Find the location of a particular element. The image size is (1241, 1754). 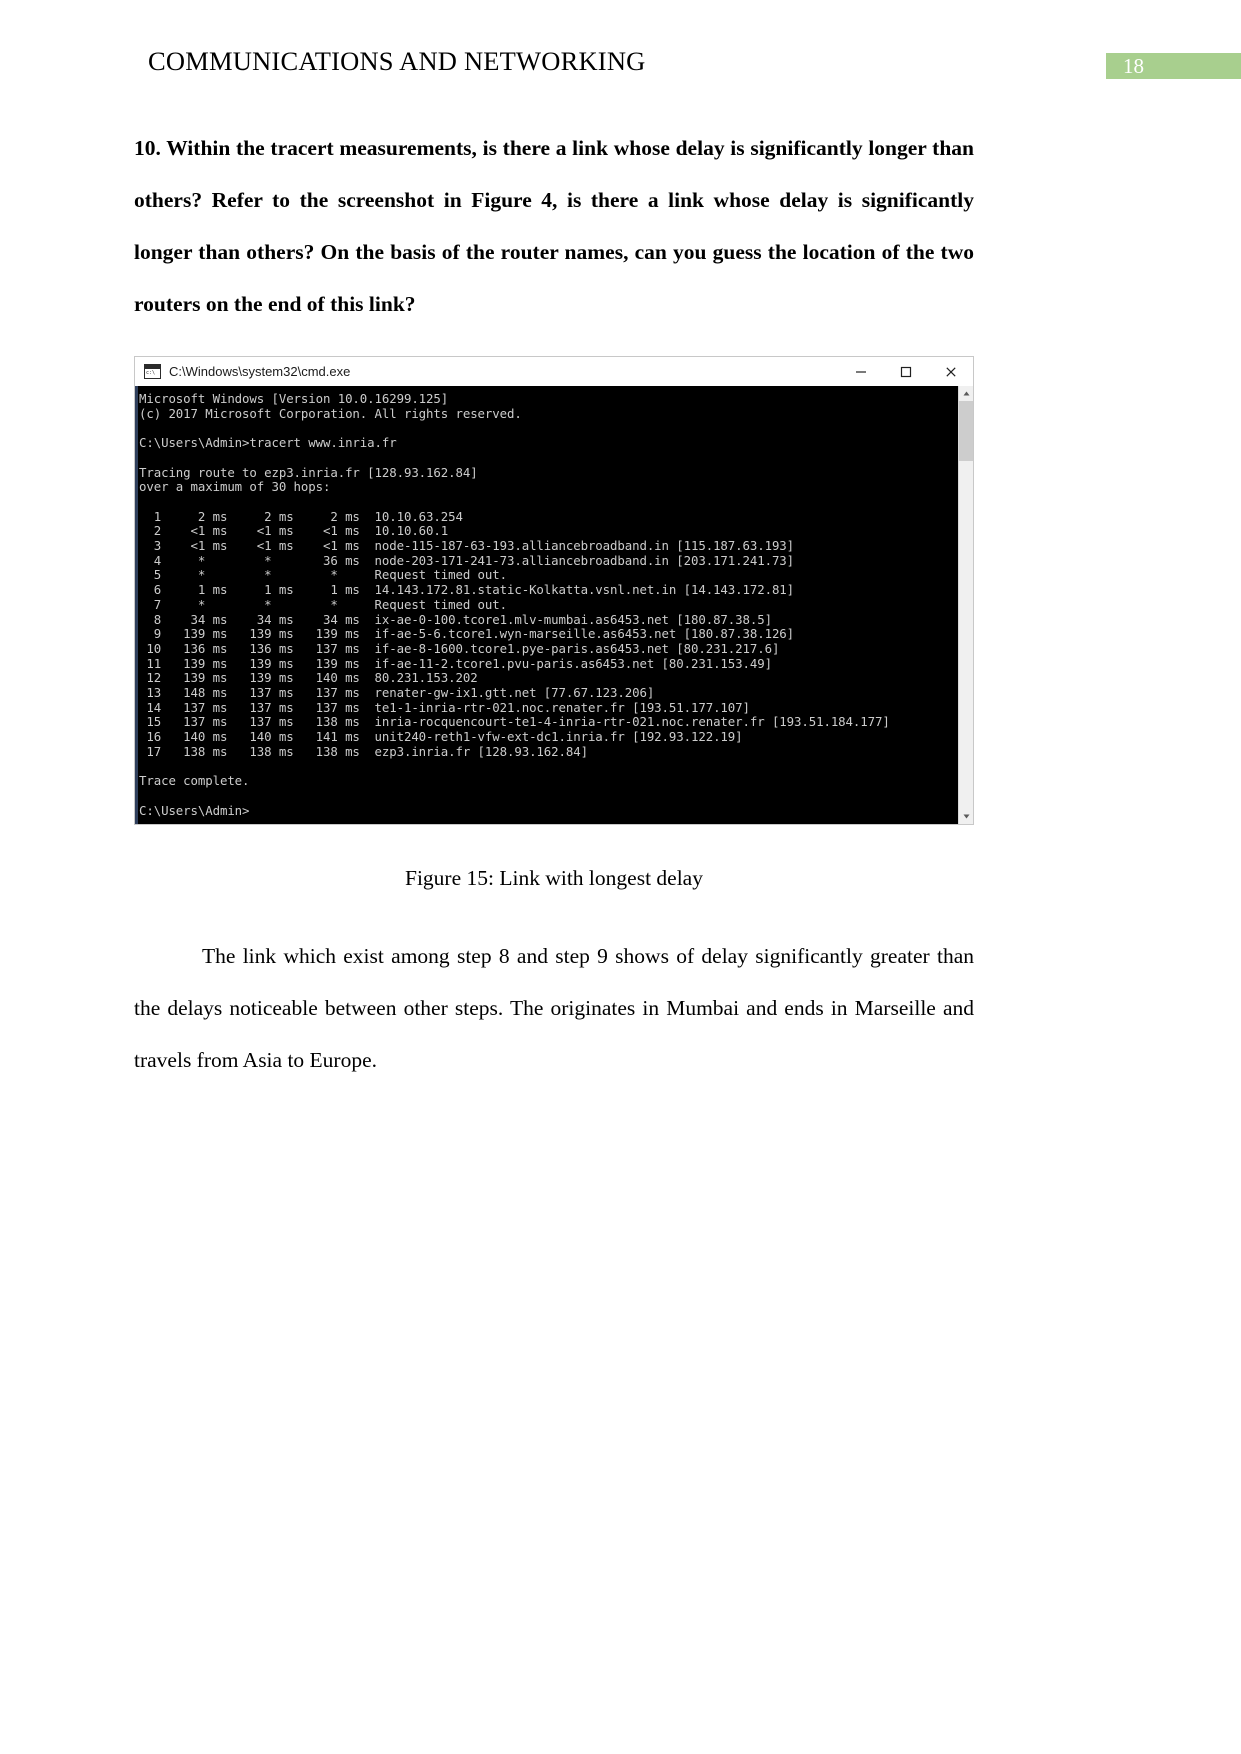

maximize-button is located at coordinates (905, 371).